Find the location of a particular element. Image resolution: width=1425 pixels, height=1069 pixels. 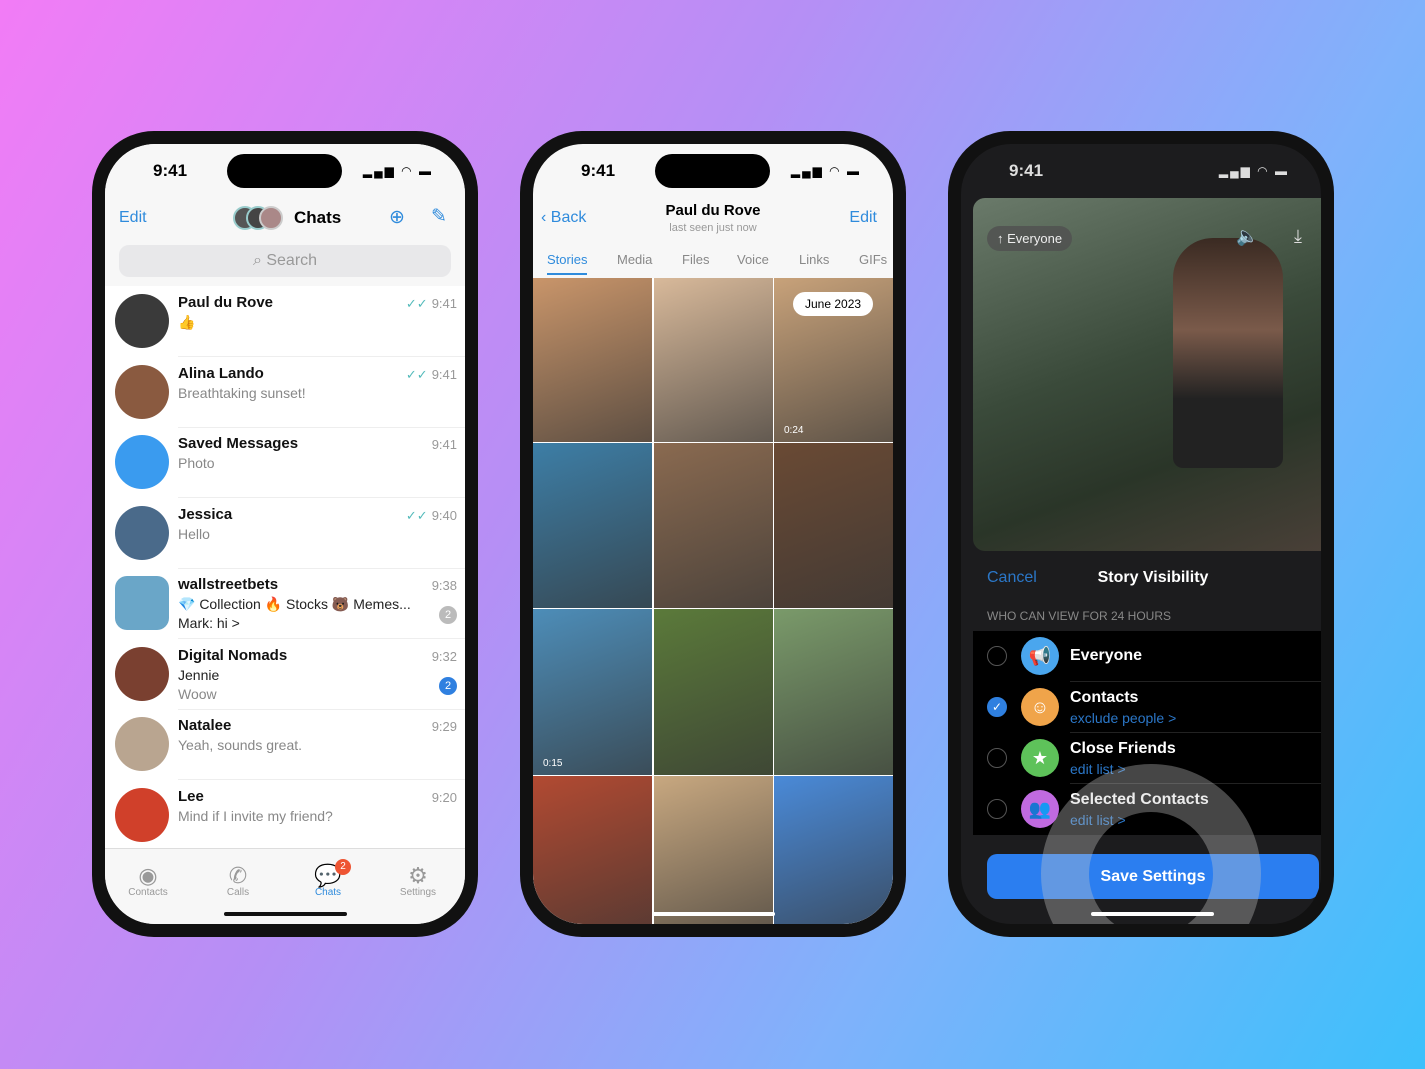

date-pill: June 2023 is located at coordinates (833, 304).